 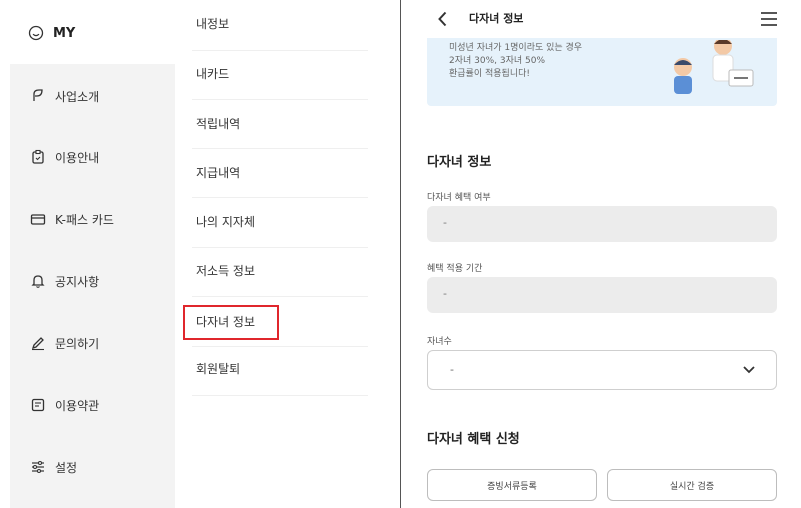 I want to click on submenu-item-withdraw: 회원탈퇴, so click(x=218, y=369).